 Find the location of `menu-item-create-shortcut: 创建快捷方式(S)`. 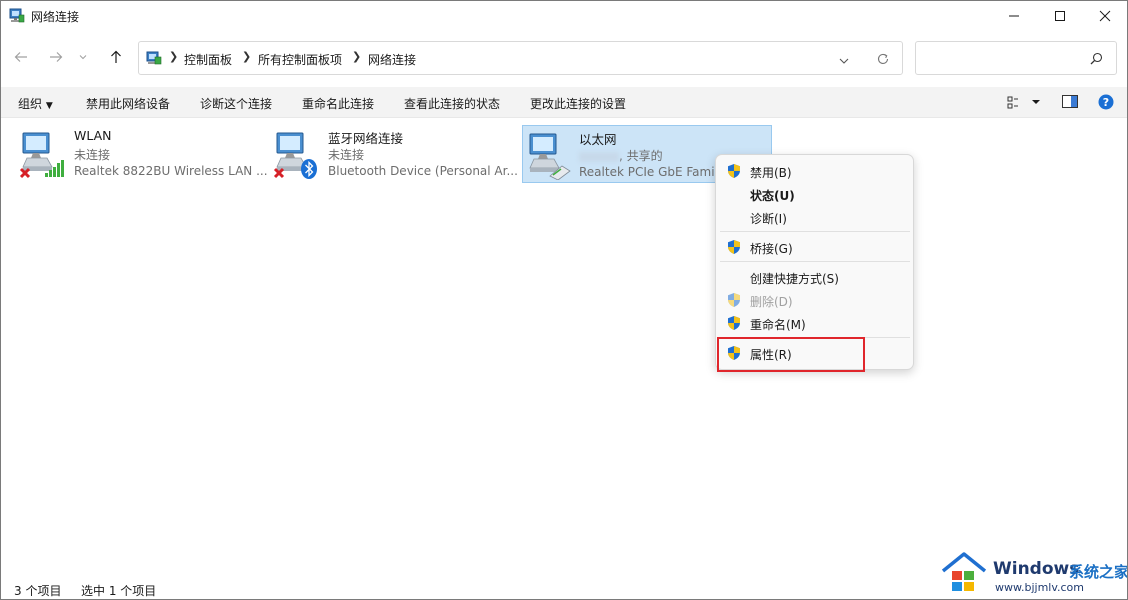

menu-item-create-shortcut: 创建快捷方式(S) is located at coordinates (814, 277).